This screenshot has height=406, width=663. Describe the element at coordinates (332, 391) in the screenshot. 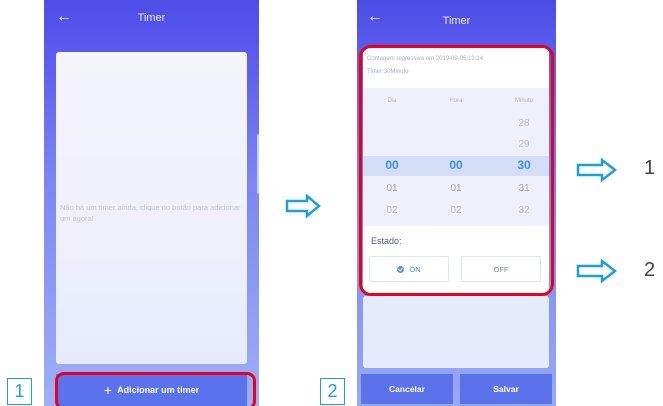

I see `step-number-2: 2` at that location.